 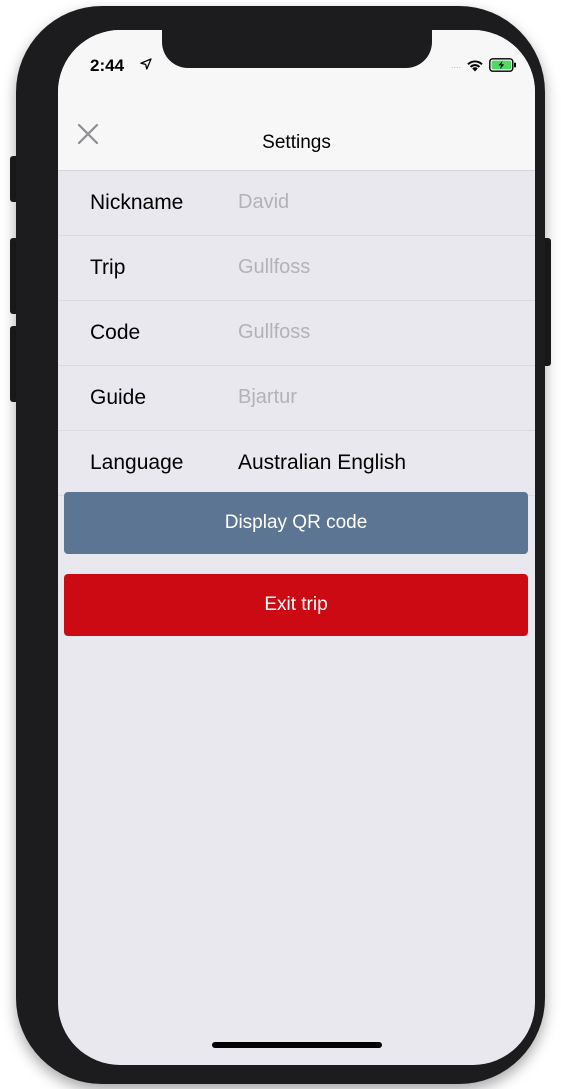 I want to click on language-row: Language Australian English, so click(x=296, y=463).